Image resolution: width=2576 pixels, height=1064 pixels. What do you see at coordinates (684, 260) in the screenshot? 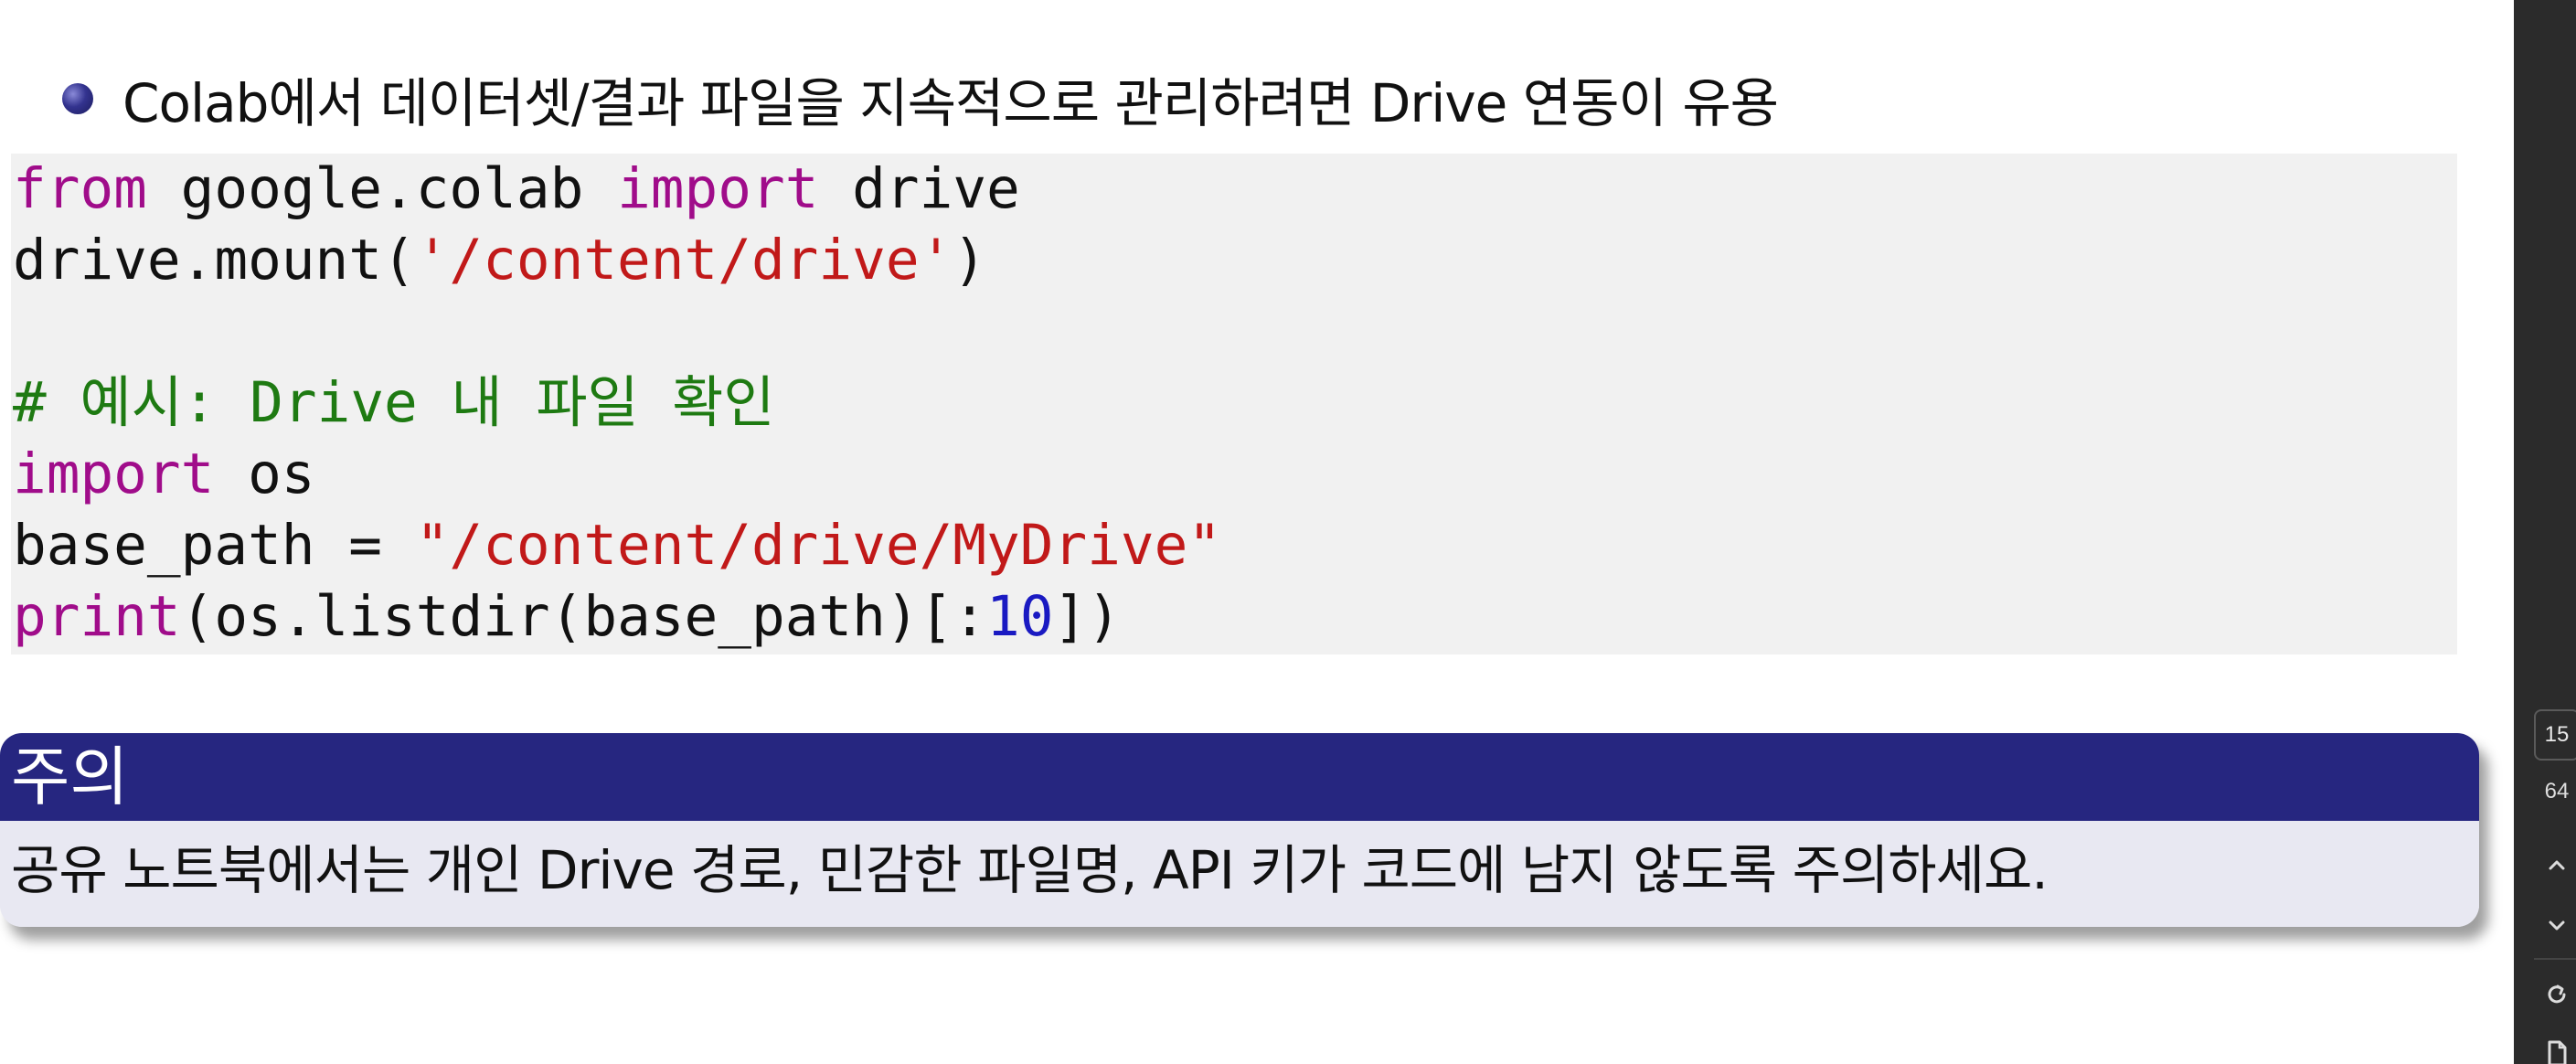
I see `code-string: '/content/drive'` at bounding box center [684, 260].